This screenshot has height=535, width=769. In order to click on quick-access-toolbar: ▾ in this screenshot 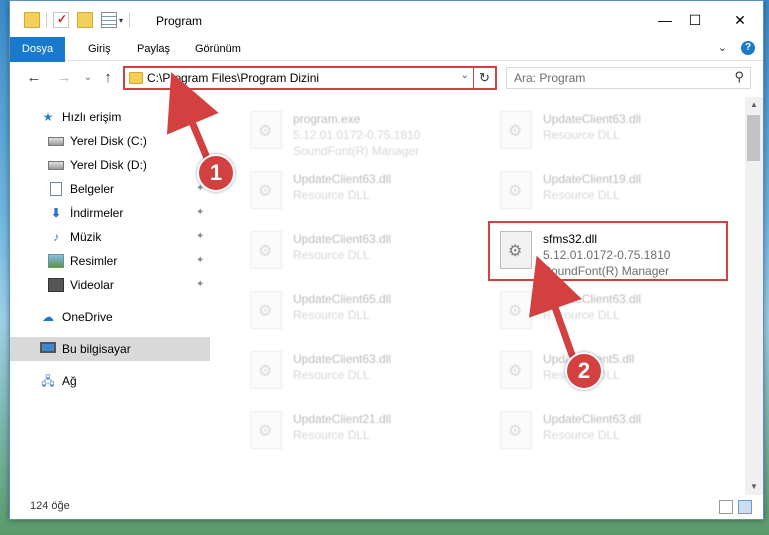, I will do `click(79, 20)`.